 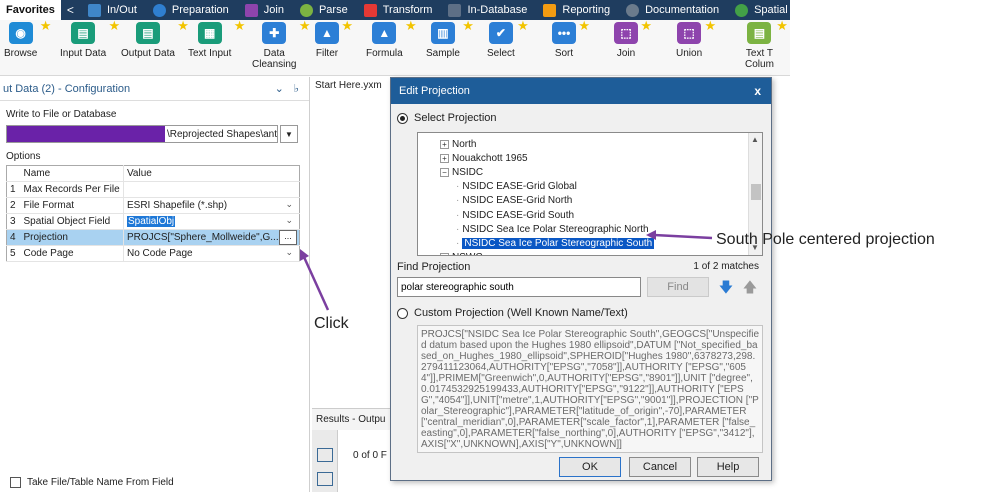 I want to click on tree-node: +NSWC, so click(x=461, y=253).